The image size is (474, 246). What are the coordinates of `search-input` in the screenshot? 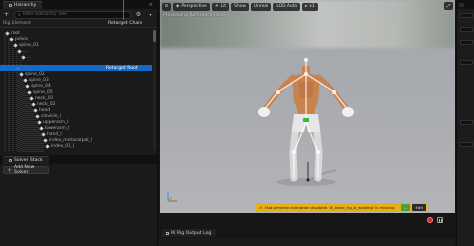 It's located at (62, 14).